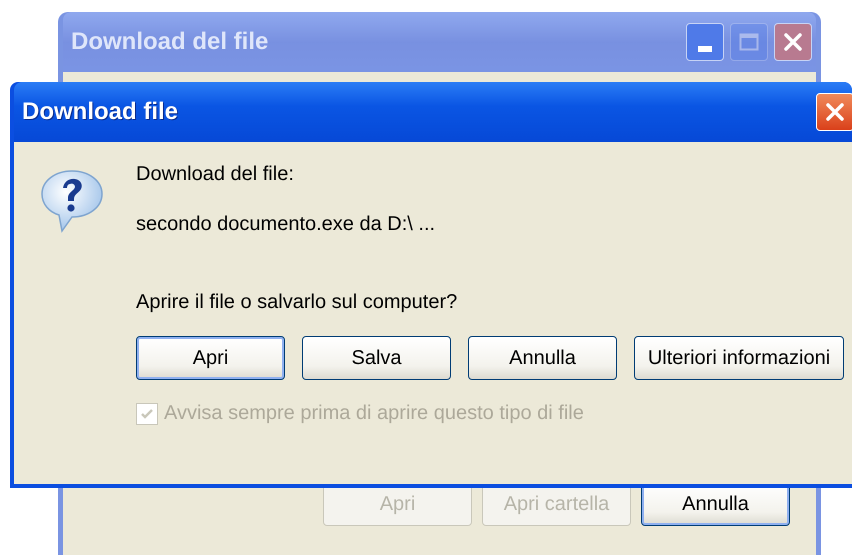 Image resolution: width=852 pixels, height=555 pixels. Describe the element at coordinates (739, 358) in the screenshot. I see `dialog-button: Ulteriori informazioni` at that location.